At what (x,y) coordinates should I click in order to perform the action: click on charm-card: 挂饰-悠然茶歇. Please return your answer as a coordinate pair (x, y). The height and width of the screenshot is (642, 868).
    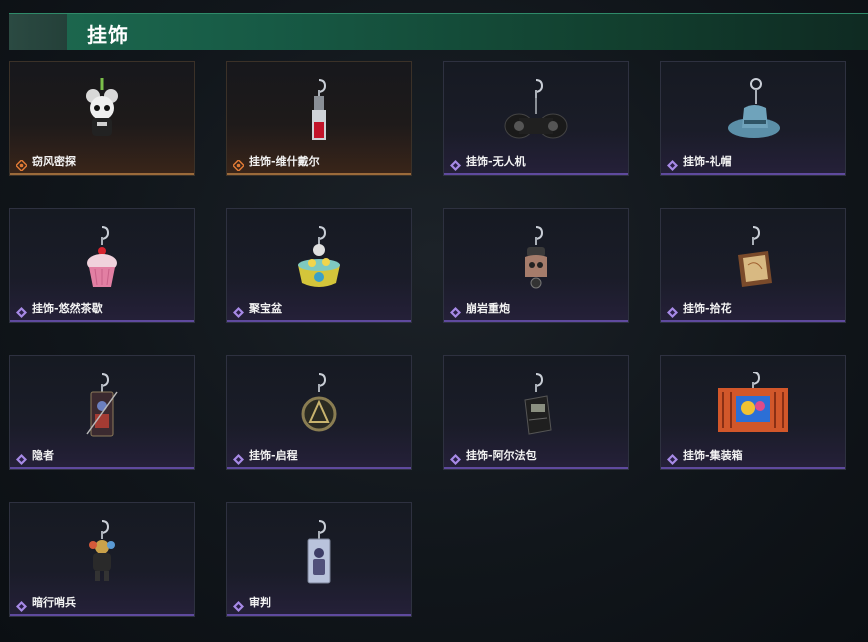
    Looking at the image, I should click on (102, 265).